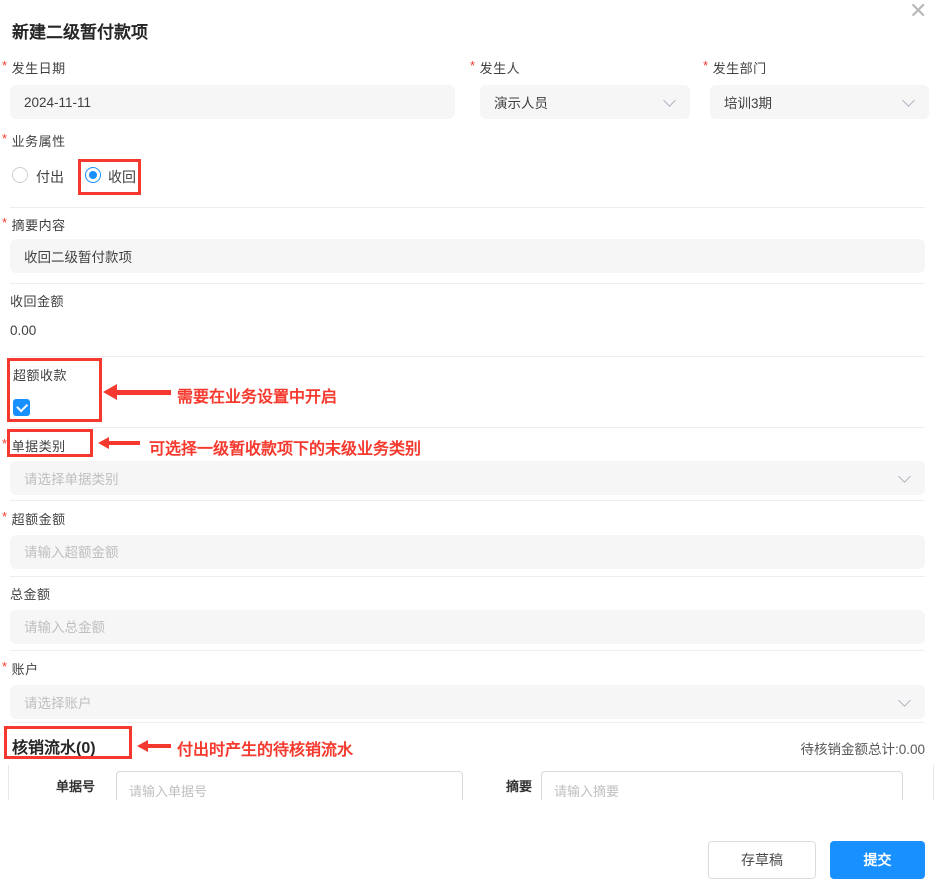 The width and height of the screenshot is (939, 886). Describe the element at coordinates (80, 32) in the screenshot. I see `dialog-title: 新建二级暂付款项` at that location.